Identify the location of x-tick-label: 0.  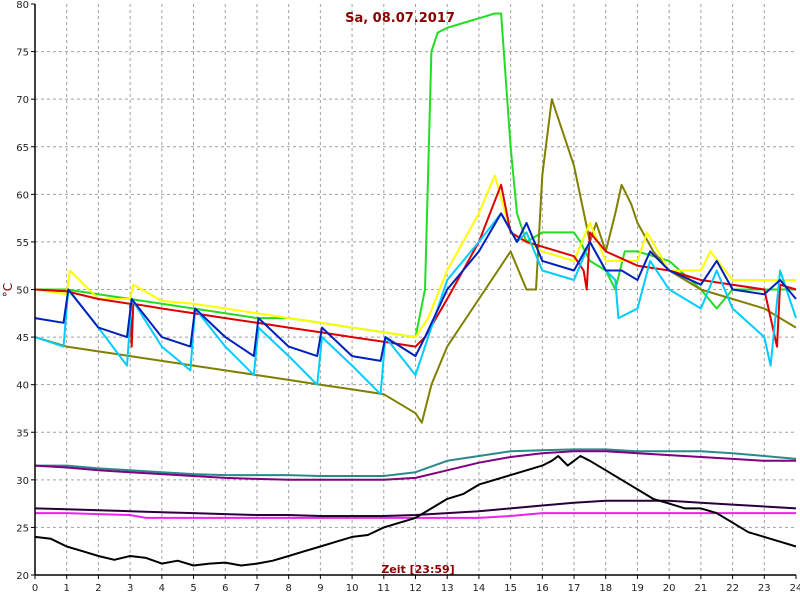
(35, 588).